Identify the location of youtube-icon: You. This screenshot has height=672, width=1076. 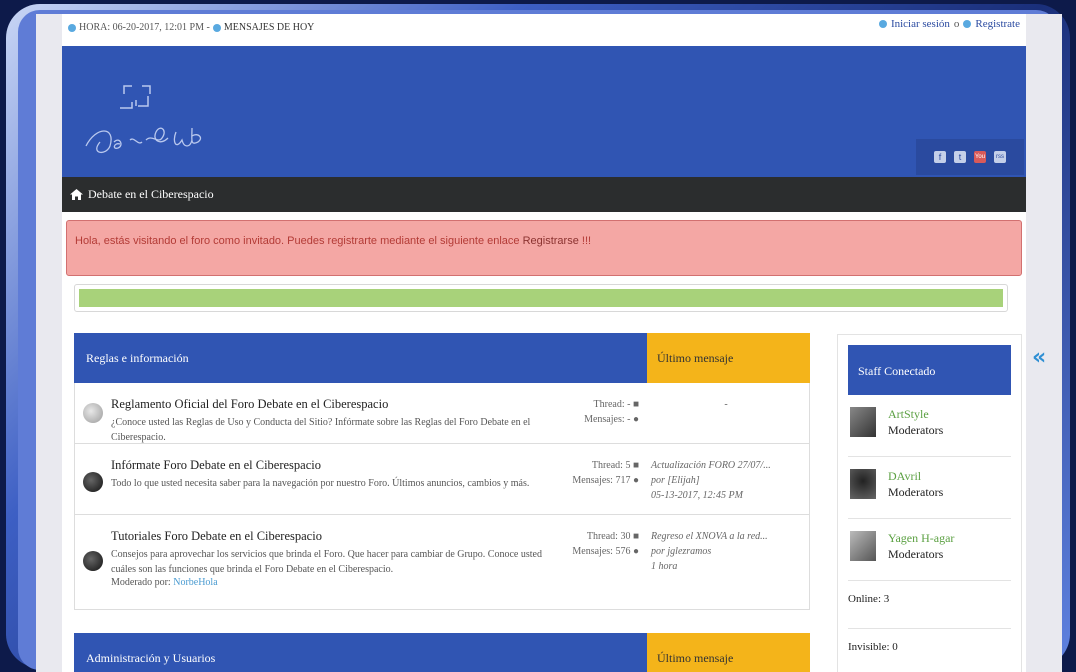
(980, 157).